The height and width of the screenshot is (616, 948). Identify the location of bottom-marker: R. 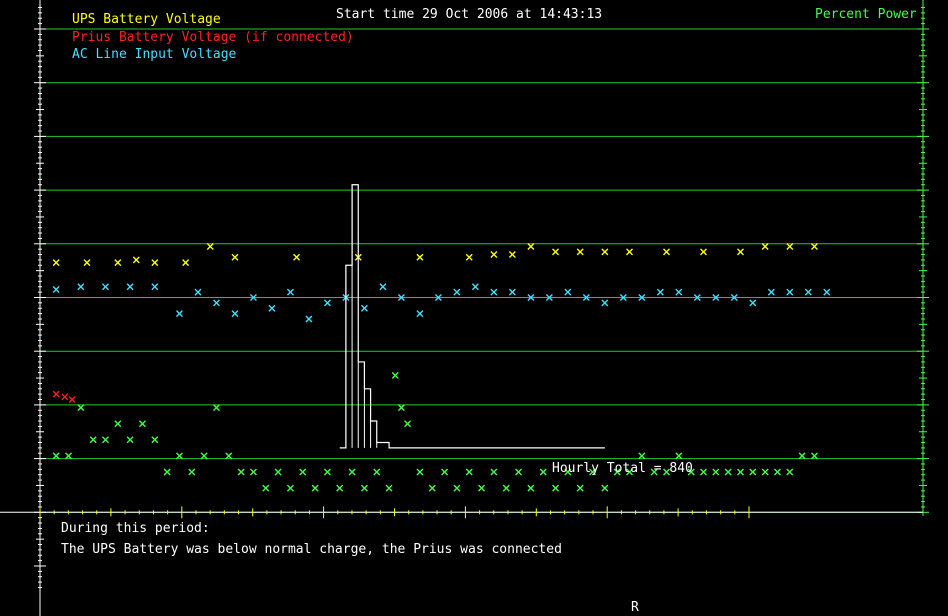
(635, 607).